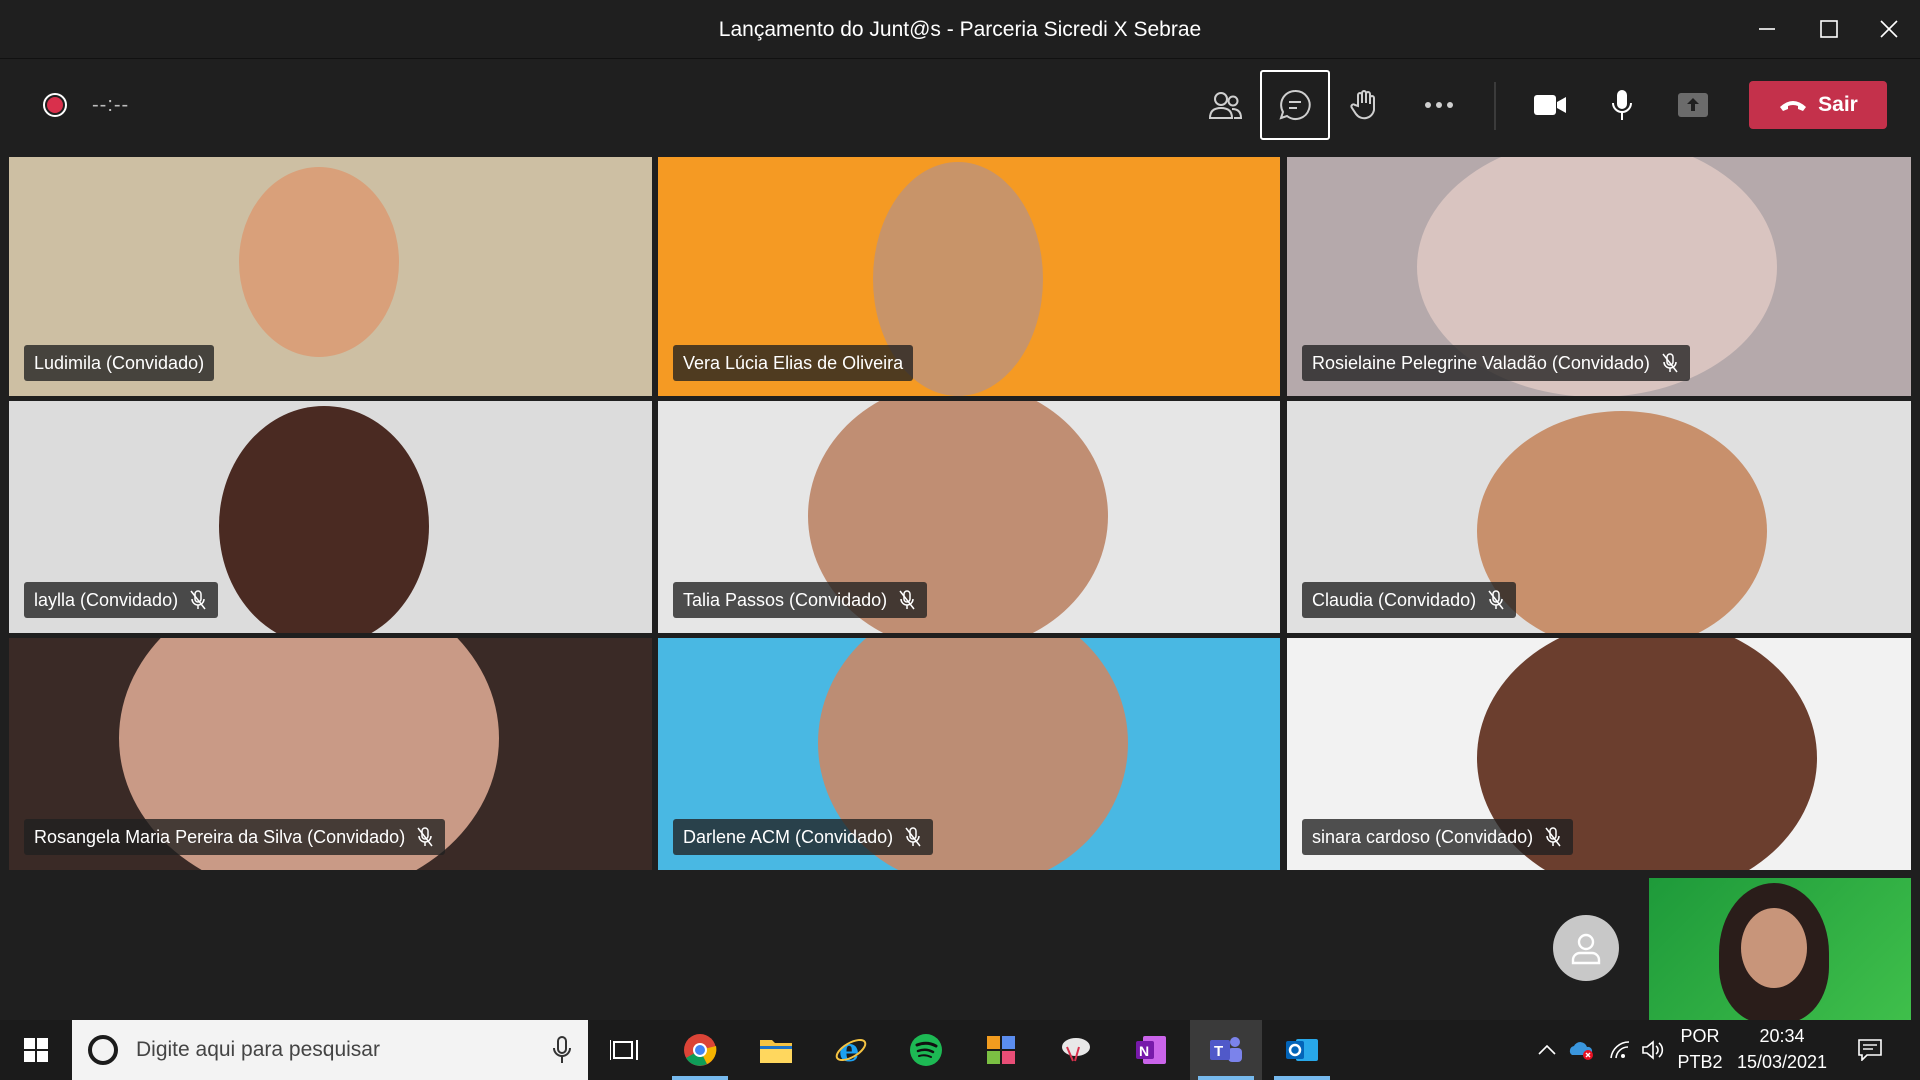 The height and width of the screenshot is (1080, 1920). What do you see at coordinates (1599, 276) in the screenshot?
I see `participant-video-tile: Rosielaine Pelegrine Valadão (Convidado)` at bounding box center [1599, 276].